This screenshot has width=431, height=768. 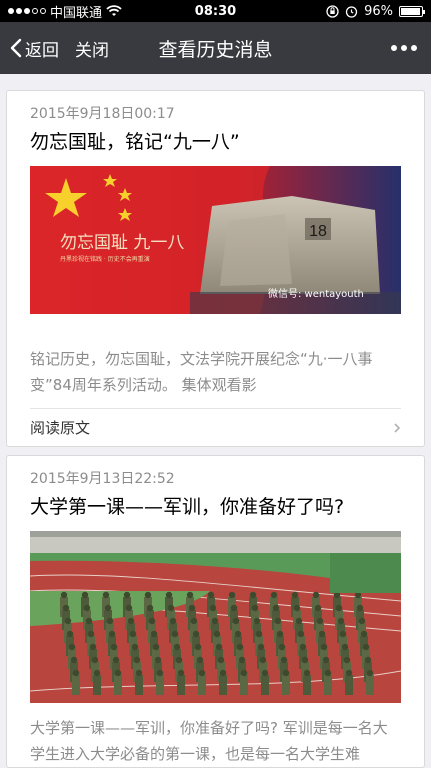 I want to click on image-caption: 勿忘国耻 九一八, so click(x=122, y=243).